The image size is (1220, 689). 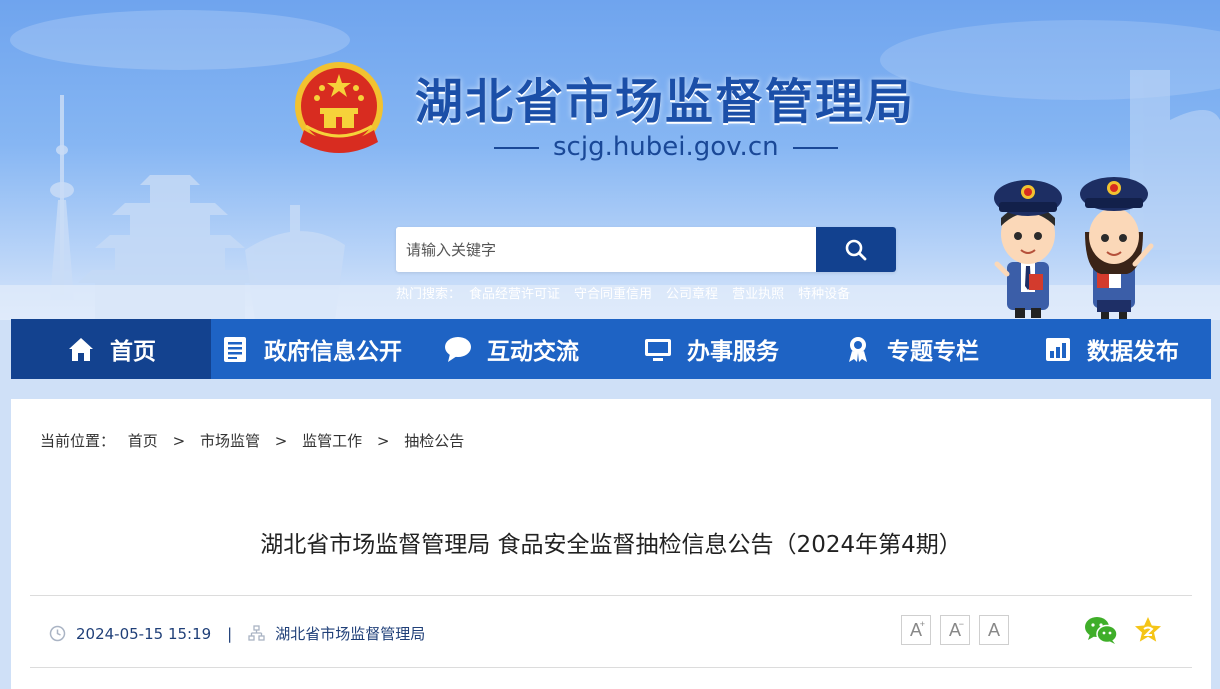 What do you see at coordinates (961, 624) in the screenshot?
I see `minus-glyph: −` at bounding box center [961, 624].